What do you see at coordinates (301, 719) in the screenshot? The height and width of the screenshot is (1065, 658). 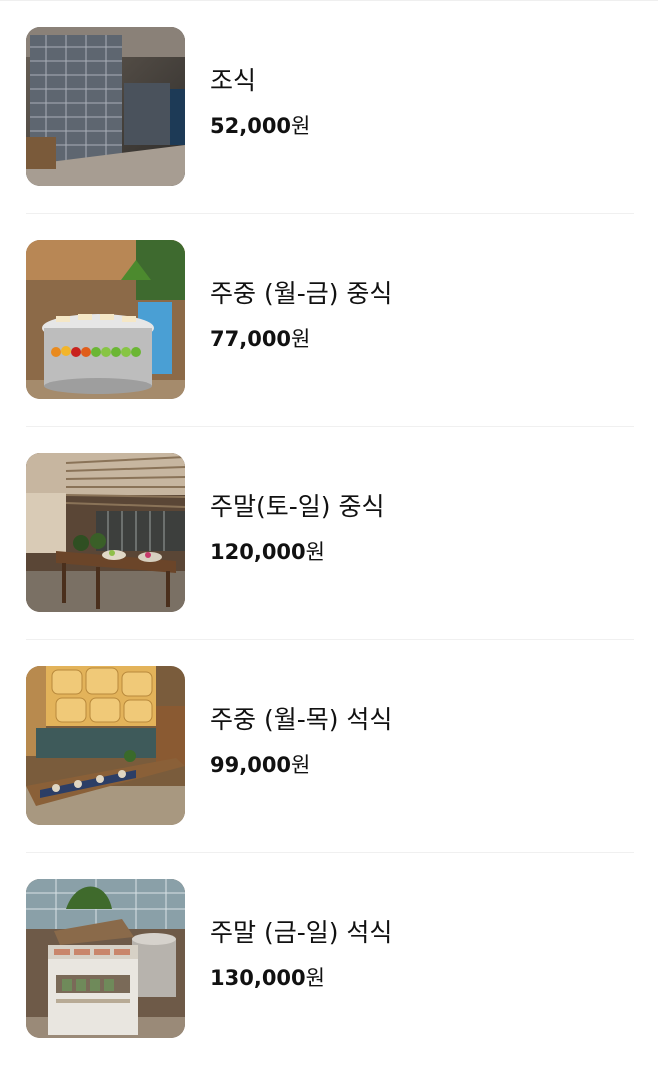 I see `menu-item-name: 주중 (월-목) 석식` at bounding box center [301, 719].